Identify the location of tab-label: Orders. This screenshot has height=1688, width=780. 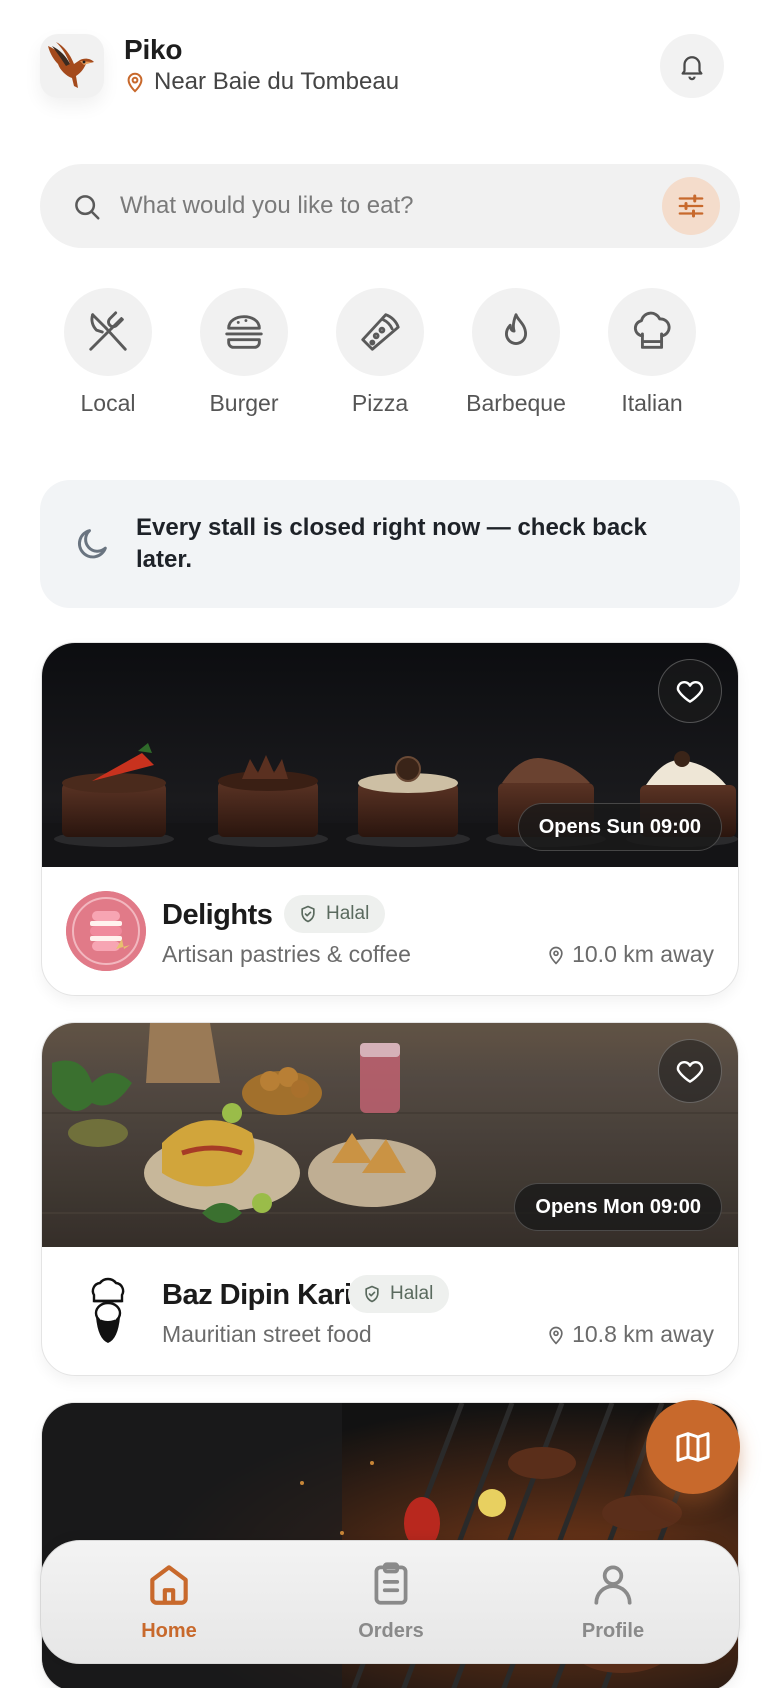
(391, 1631).